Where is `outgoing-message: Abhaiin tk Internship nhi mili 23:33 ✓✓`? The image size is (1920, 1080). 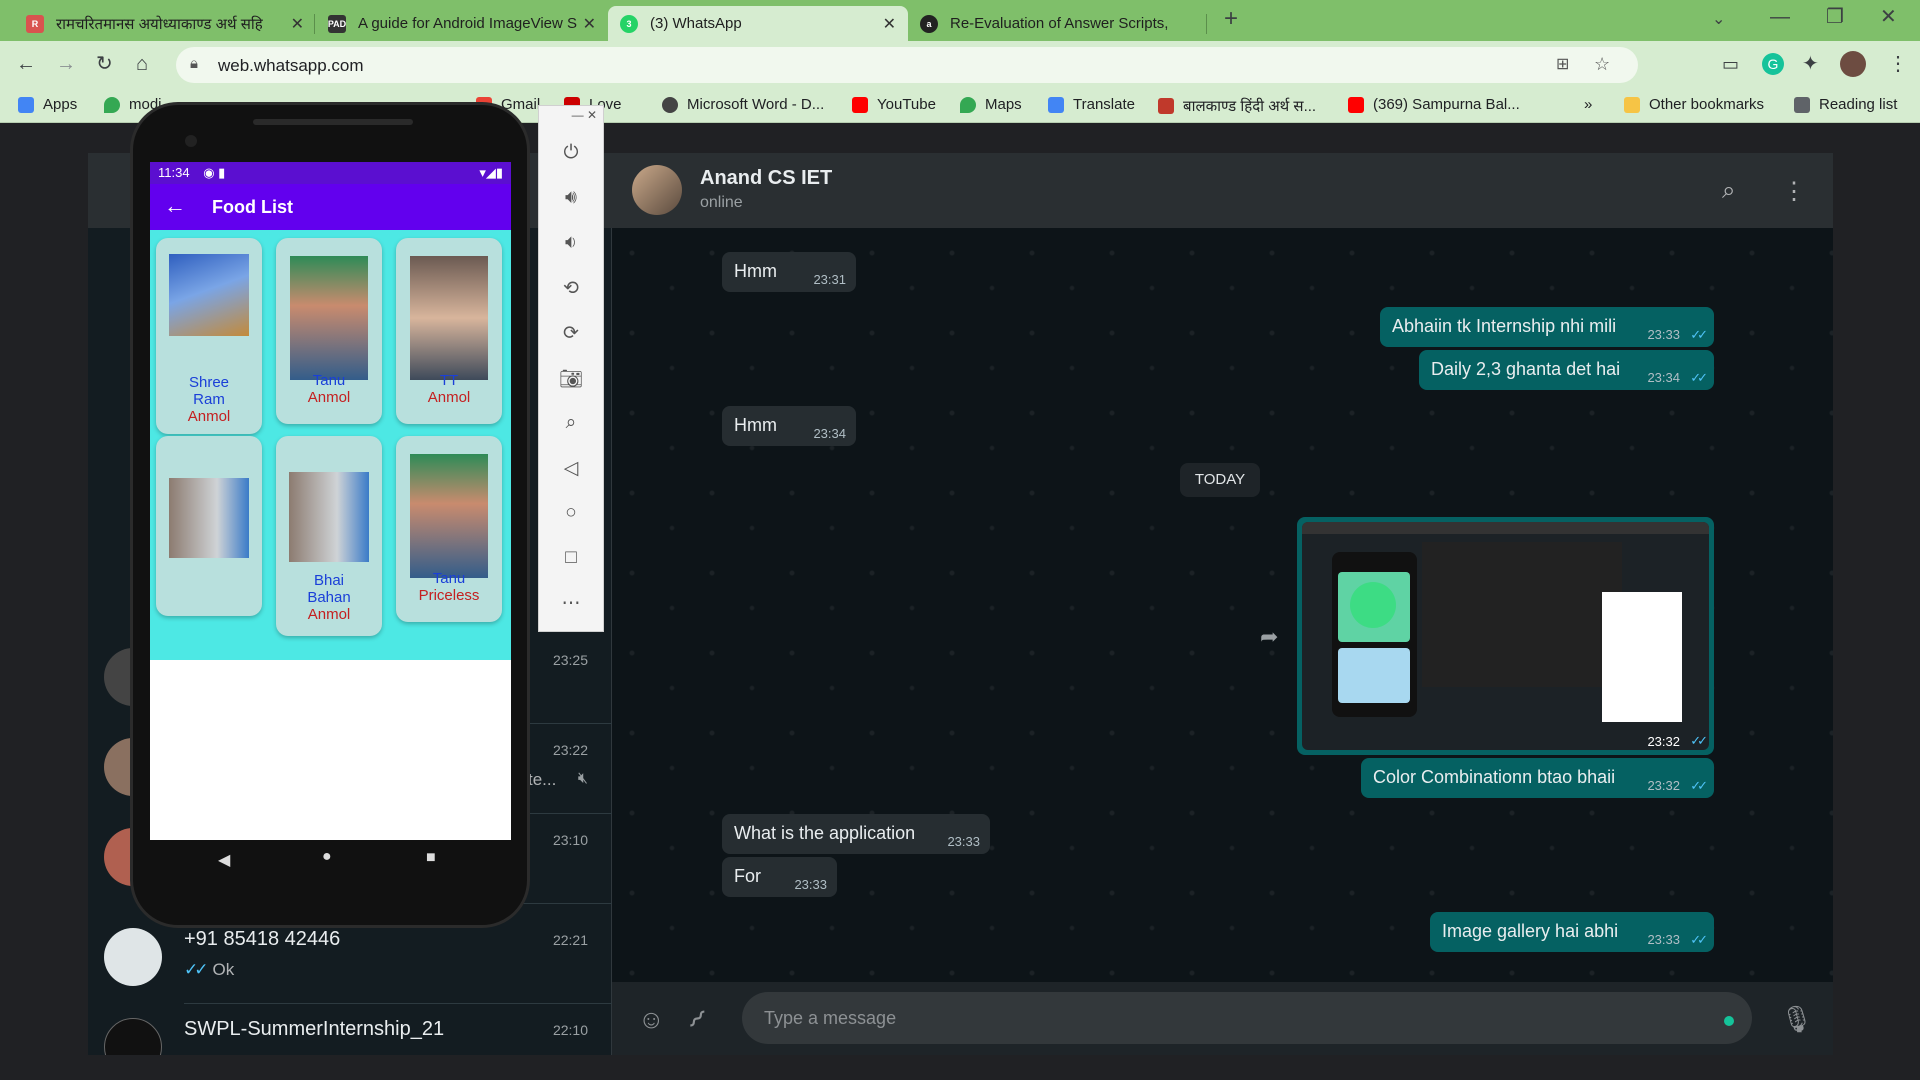 outgoing-message: Abhaiin tk Internship nhi mili 23:33 ✓✓ is located at coordinates (1547, 327).